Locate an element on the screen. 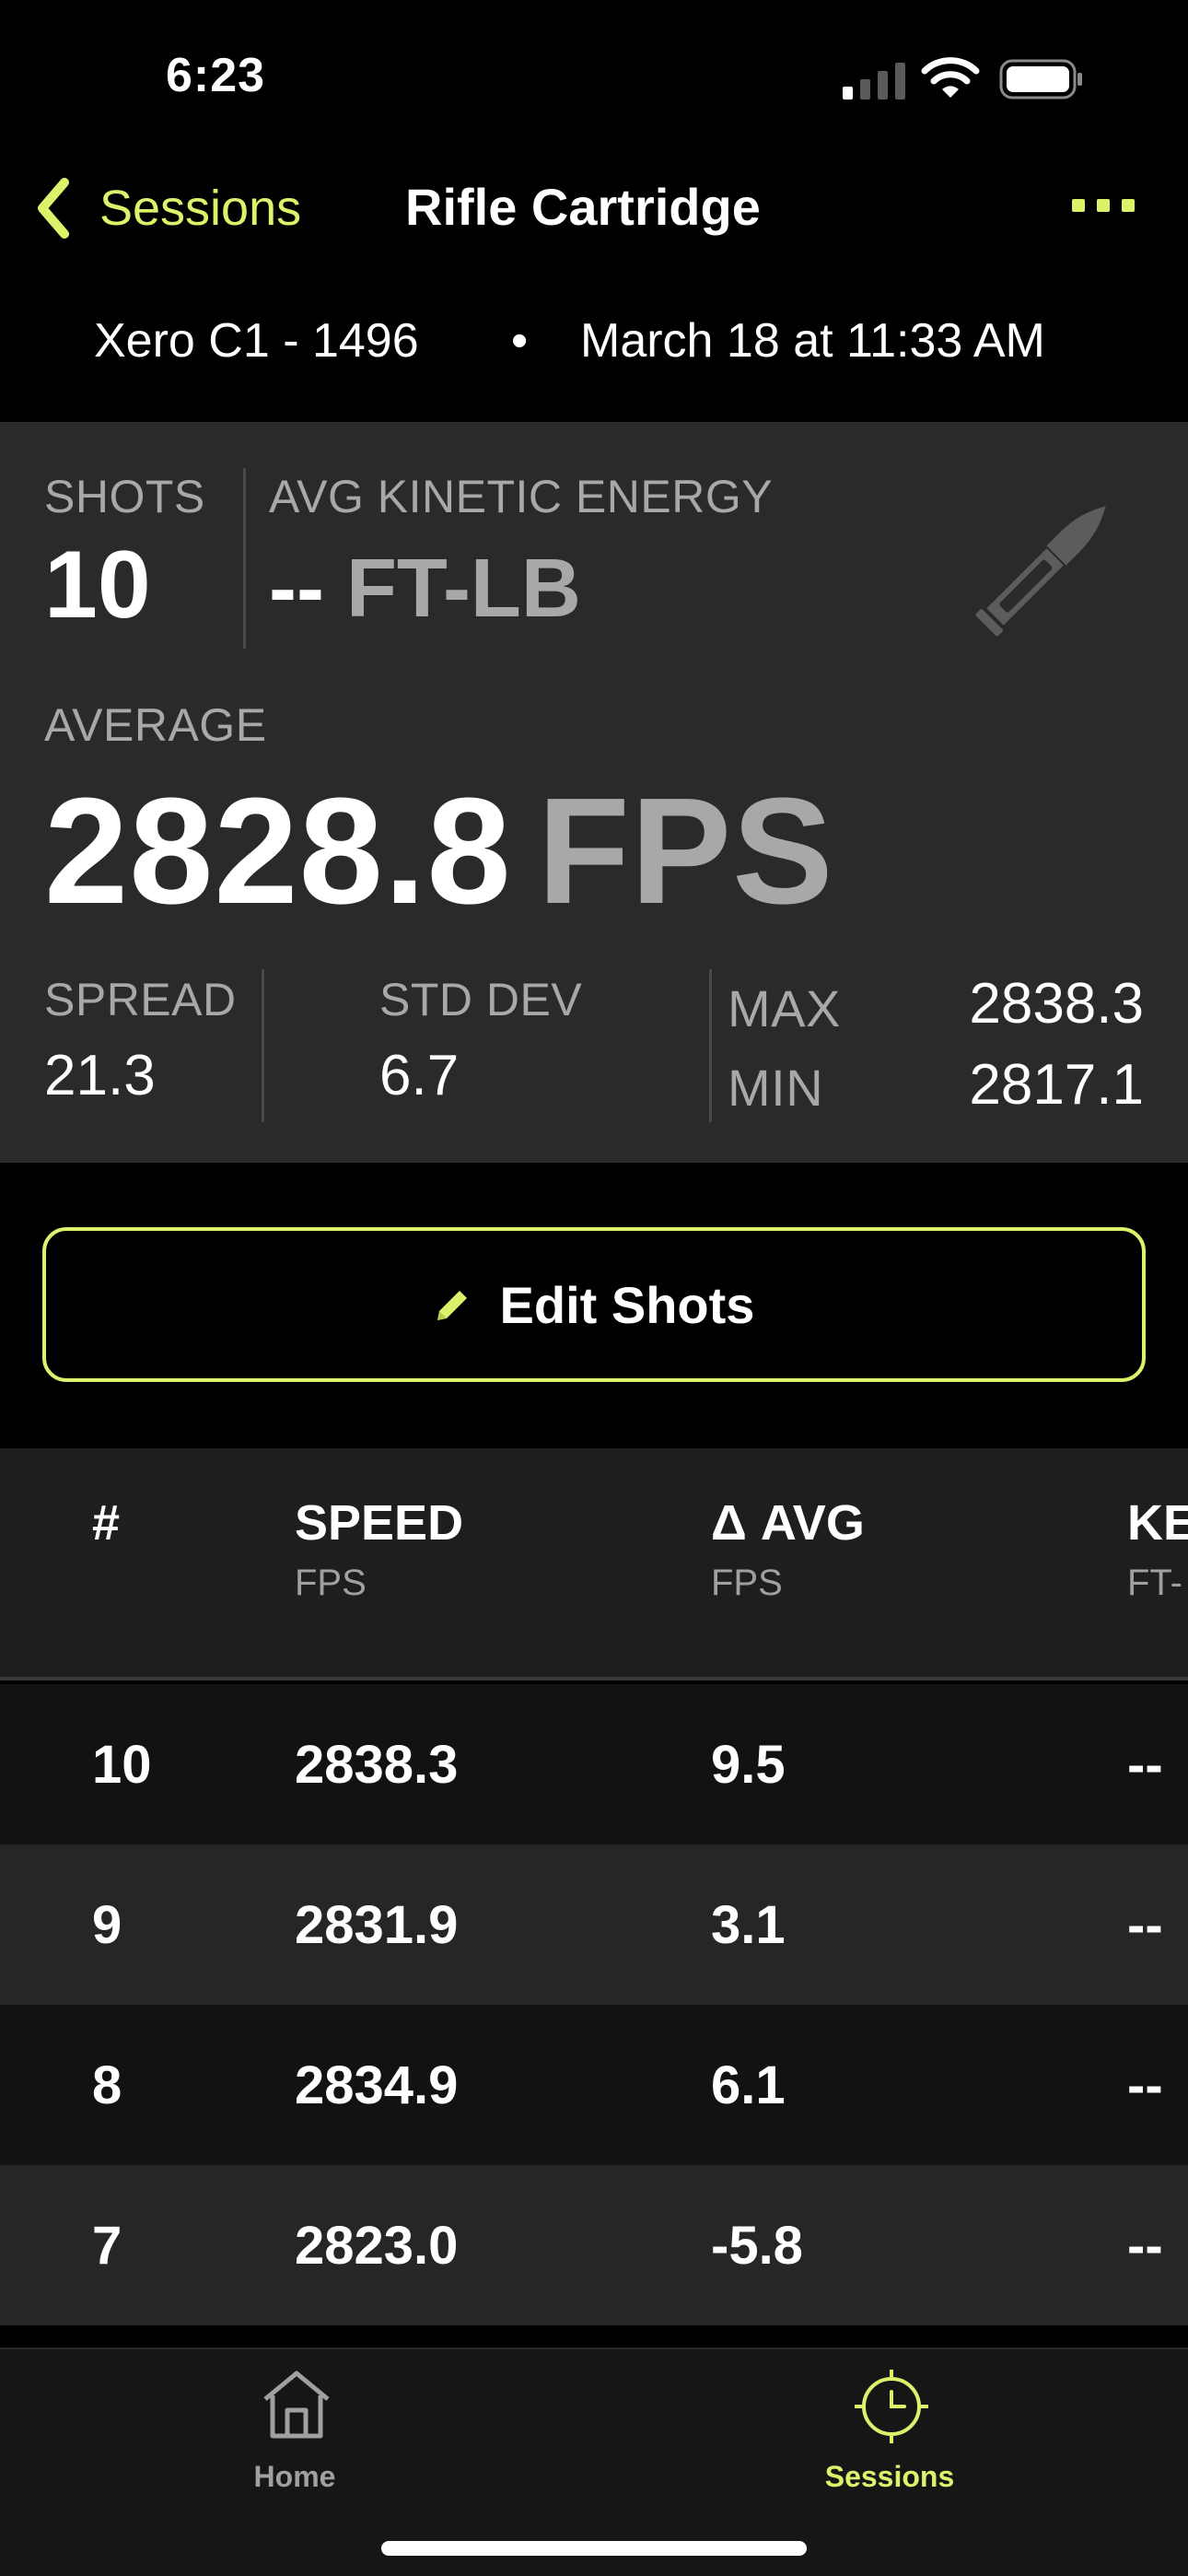  shot-number: 7 is located at coordinates (107, 2246).